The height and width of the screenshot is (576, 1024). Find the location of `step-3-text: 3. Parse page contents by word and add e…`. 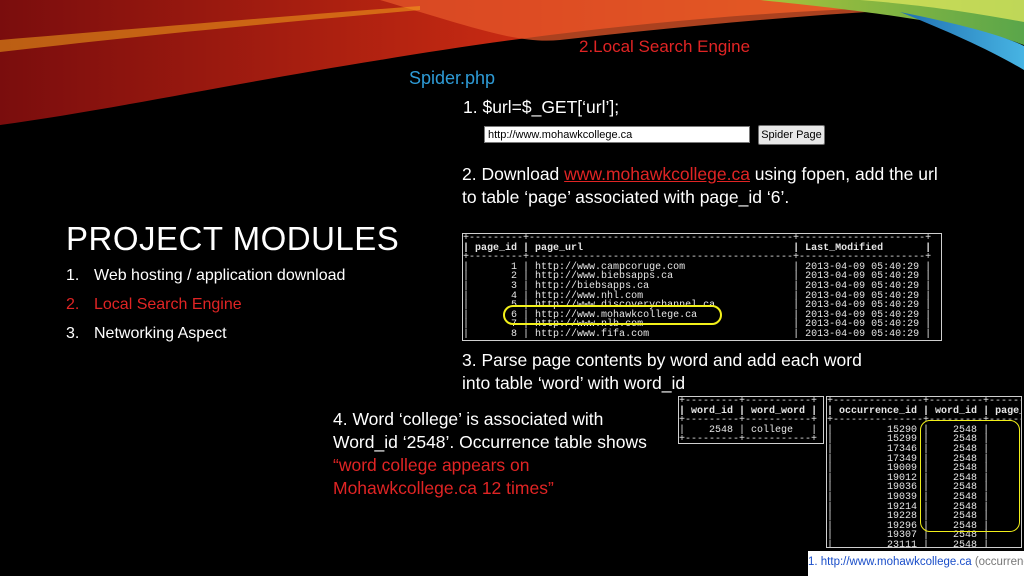

step-3-text: 3. Parse page contents by word and add e… is located at coordinates (662, 371).